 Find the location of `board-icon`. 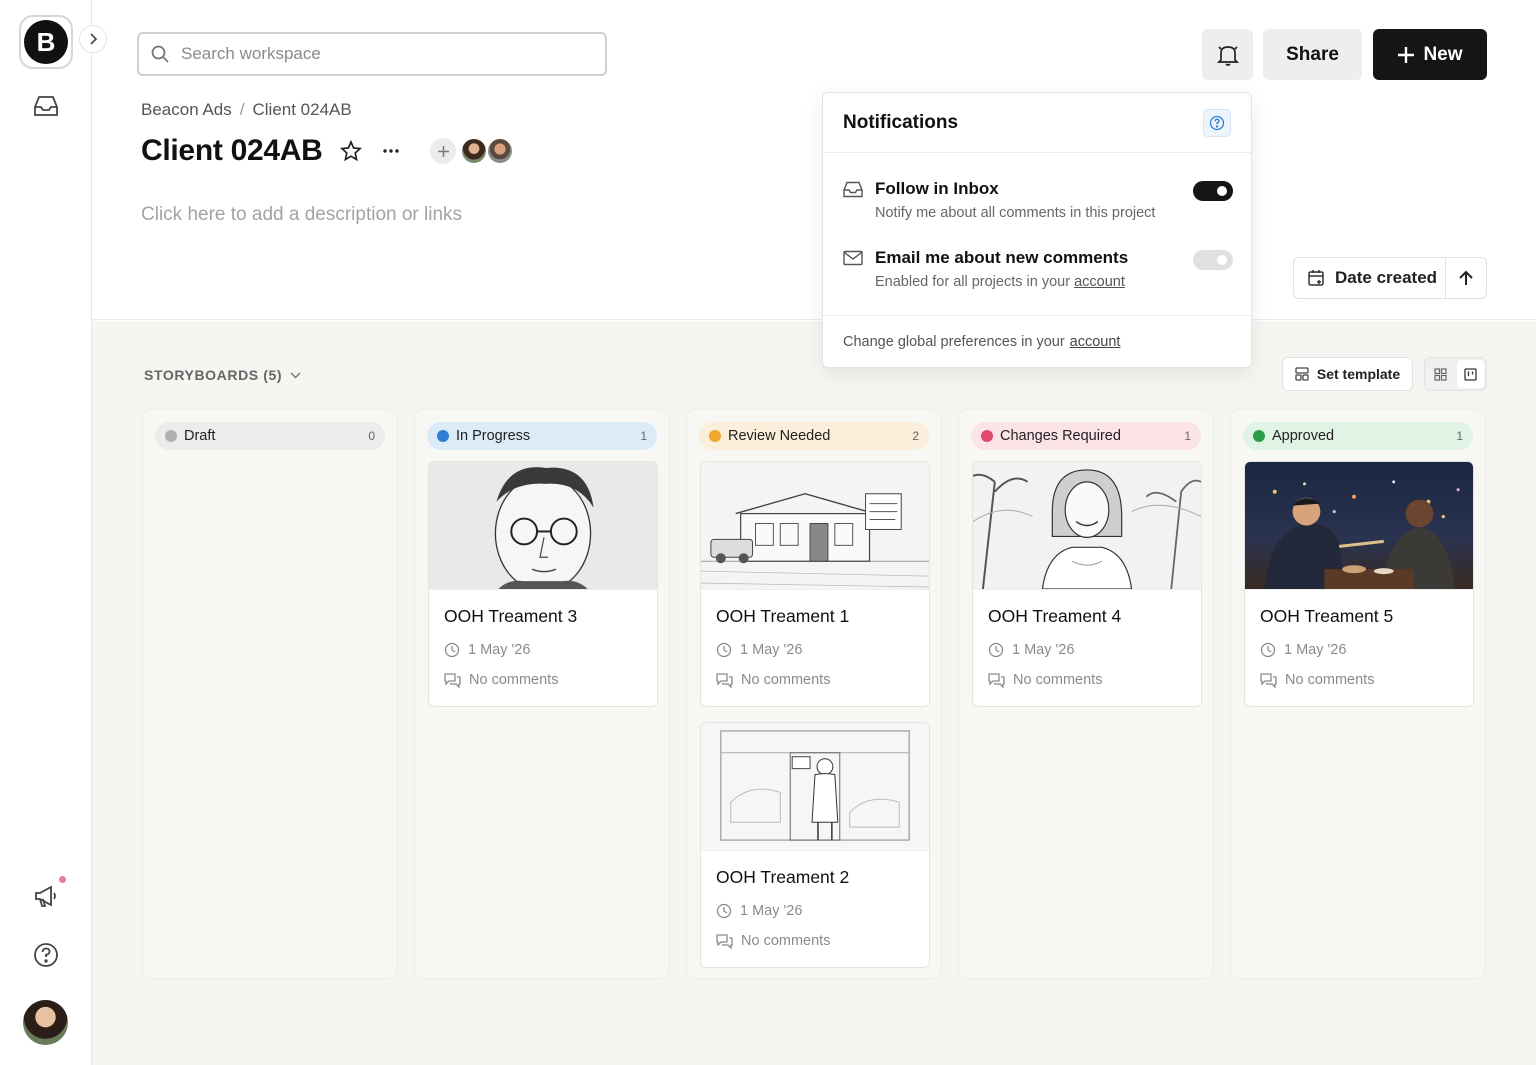

board-icon is located at coordinates (1470, 374).